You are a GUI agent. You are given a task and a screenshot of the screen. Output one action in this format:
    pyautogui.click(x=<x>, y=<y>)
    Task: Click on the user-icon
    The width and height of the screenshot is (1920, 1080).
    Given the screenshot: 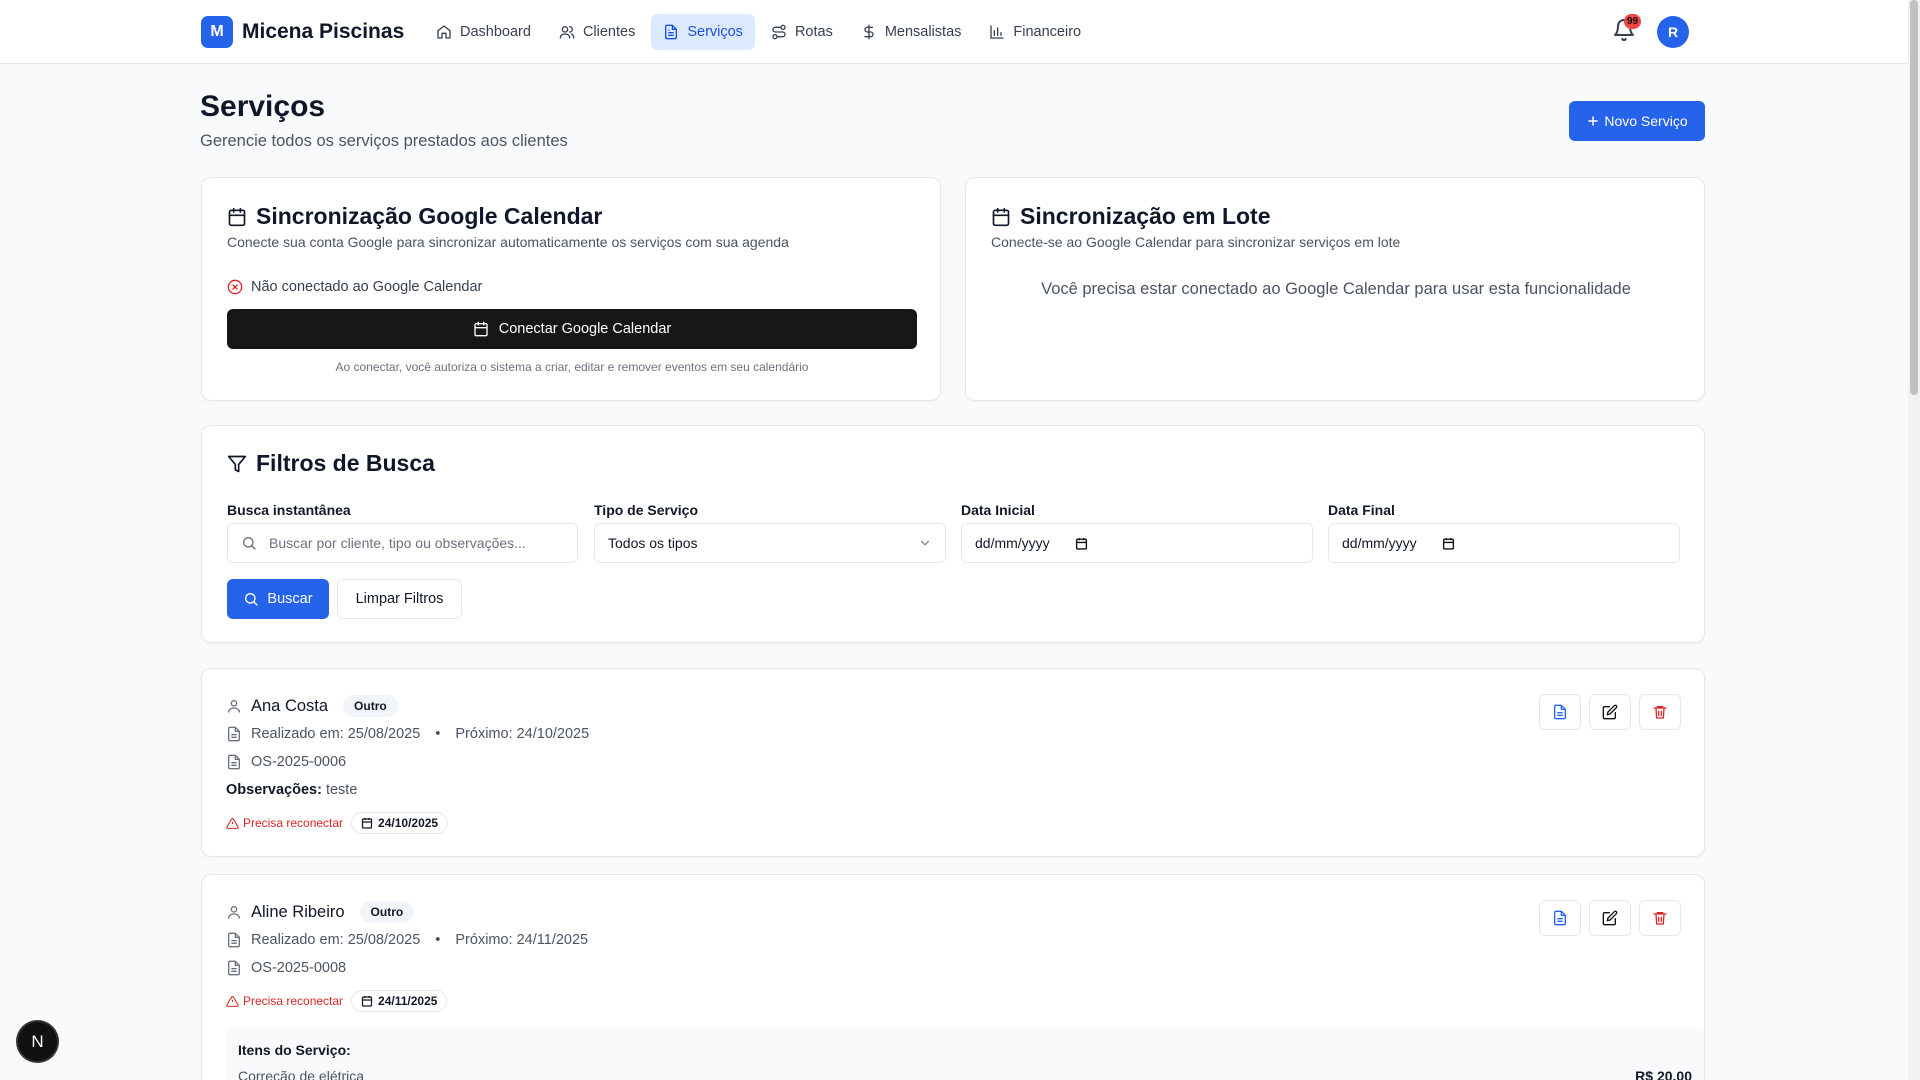 What is the action you would take?
    pyautogui.click(x=234, y=706)
    